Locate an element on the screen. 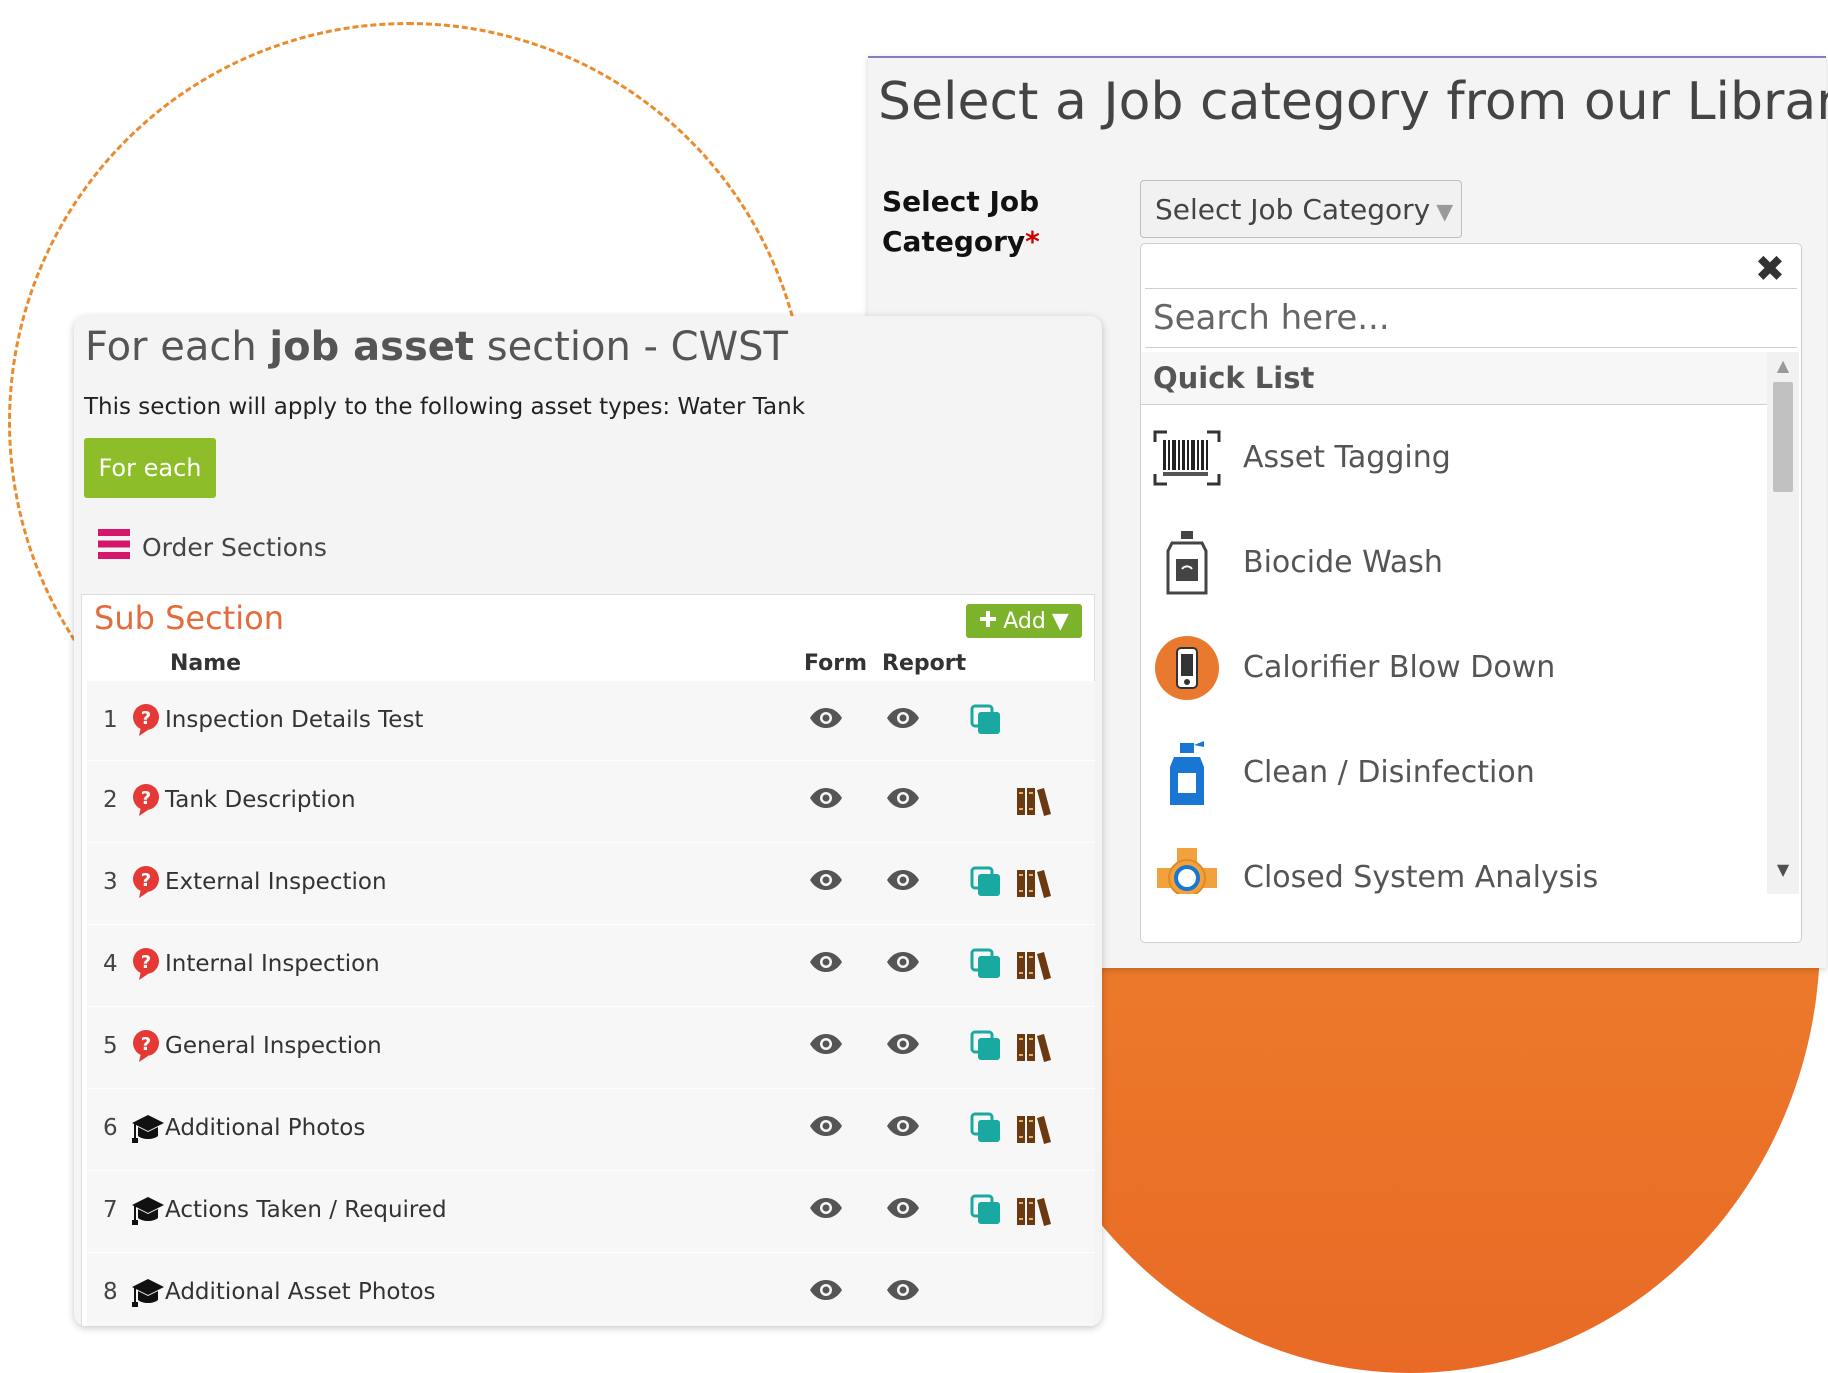 The width and height of the screenshot is (1828, 1373). table-row: 2? Tank Description is located at coordinates (591, 802).